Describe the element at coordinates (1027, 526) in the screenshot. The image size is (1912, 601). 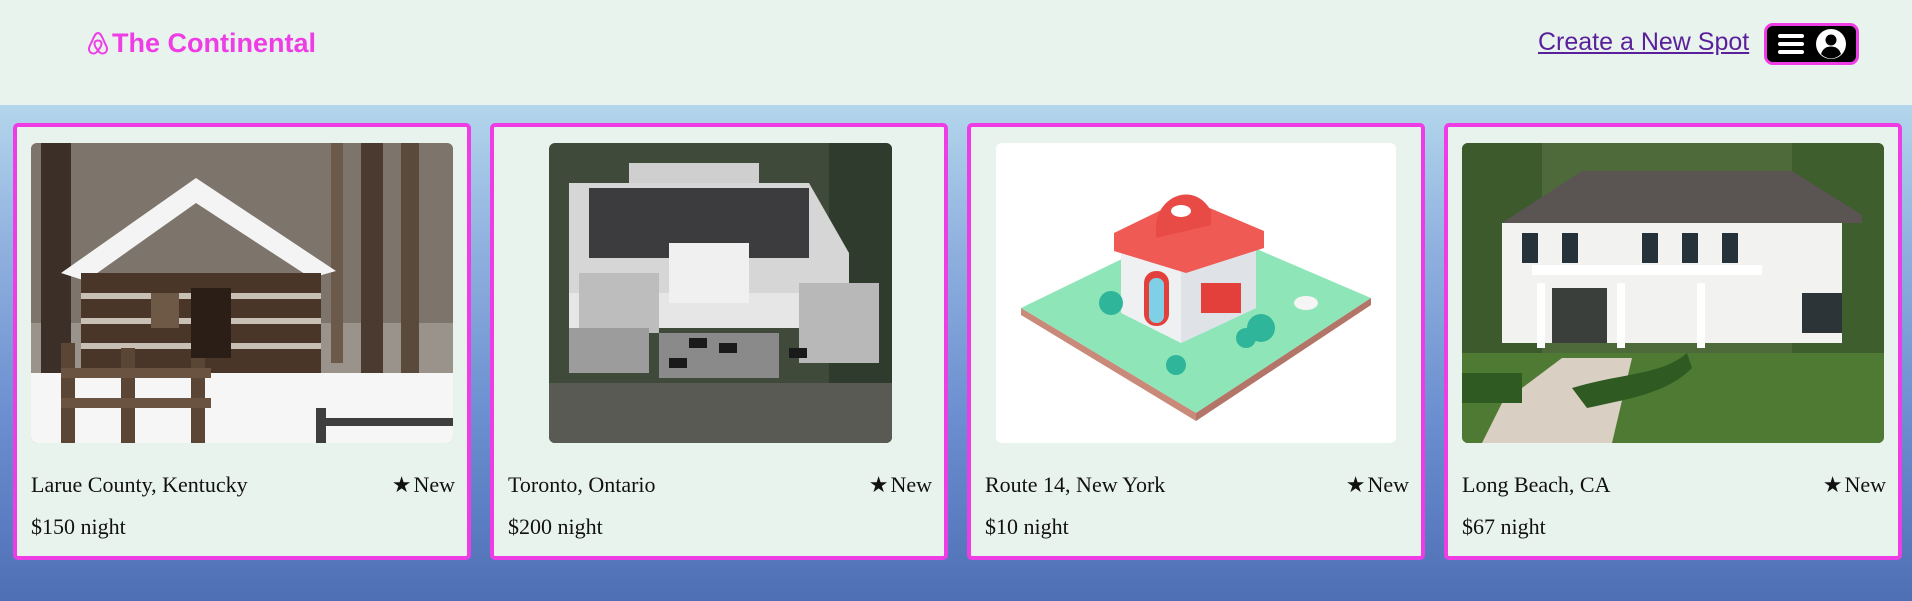
I see `spot-price: $10 night` at that location.